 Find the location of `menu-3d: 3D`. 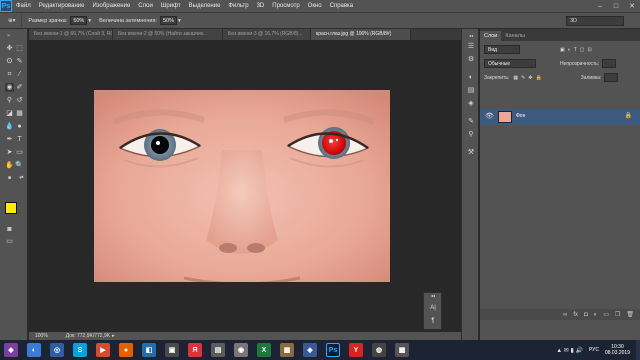

menu-3d: 3D is located at coordinates (261, 6).